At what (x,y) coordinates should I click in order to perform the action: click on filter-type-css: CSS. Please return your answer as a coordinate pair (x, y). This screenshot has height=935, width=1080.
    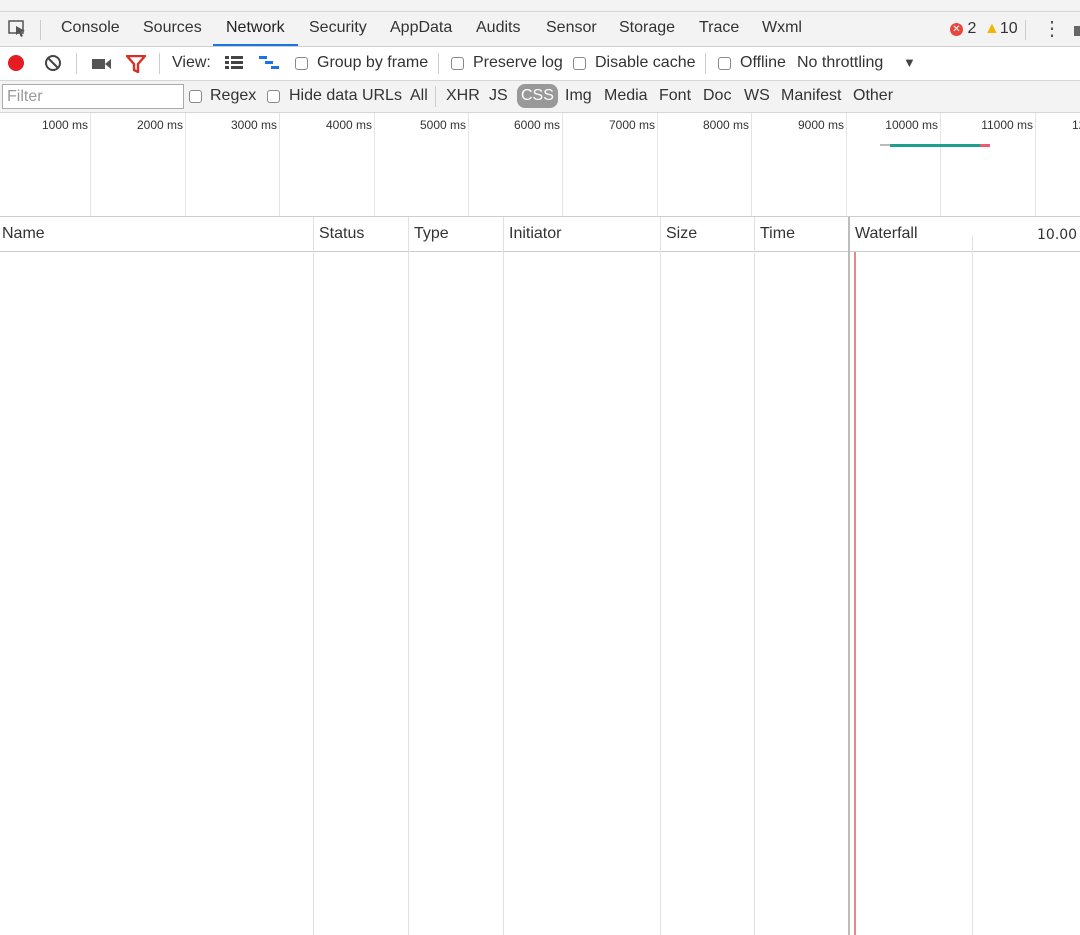
    Looking at the image, I should click on (537, 96).